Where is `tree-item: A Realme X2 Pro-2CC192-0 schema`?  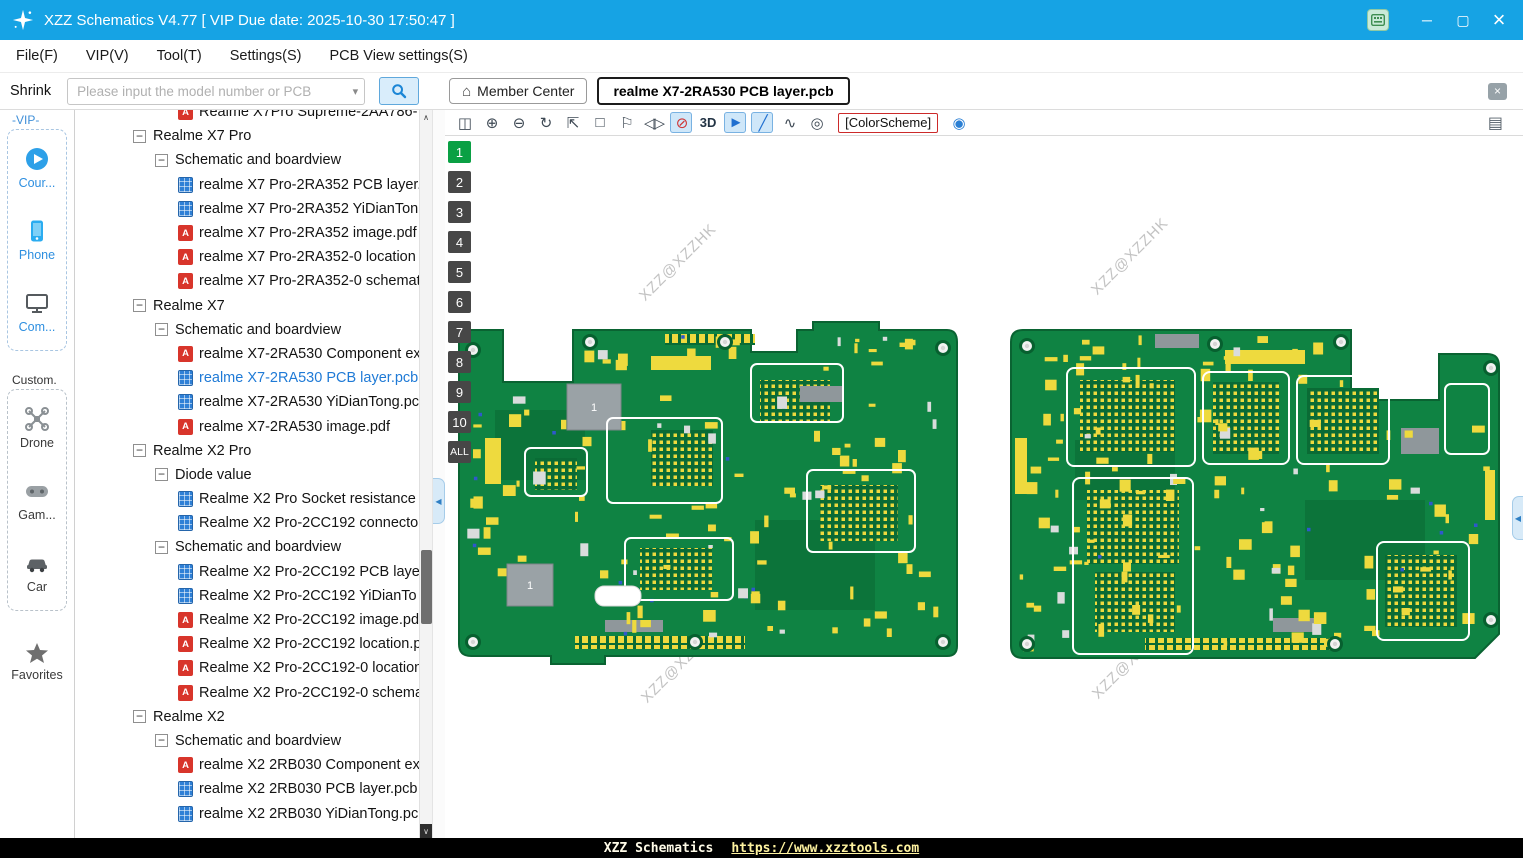 tree-item: A Realme X2 Pro-2CC192-0 schema is located at coordinates (253, 693).